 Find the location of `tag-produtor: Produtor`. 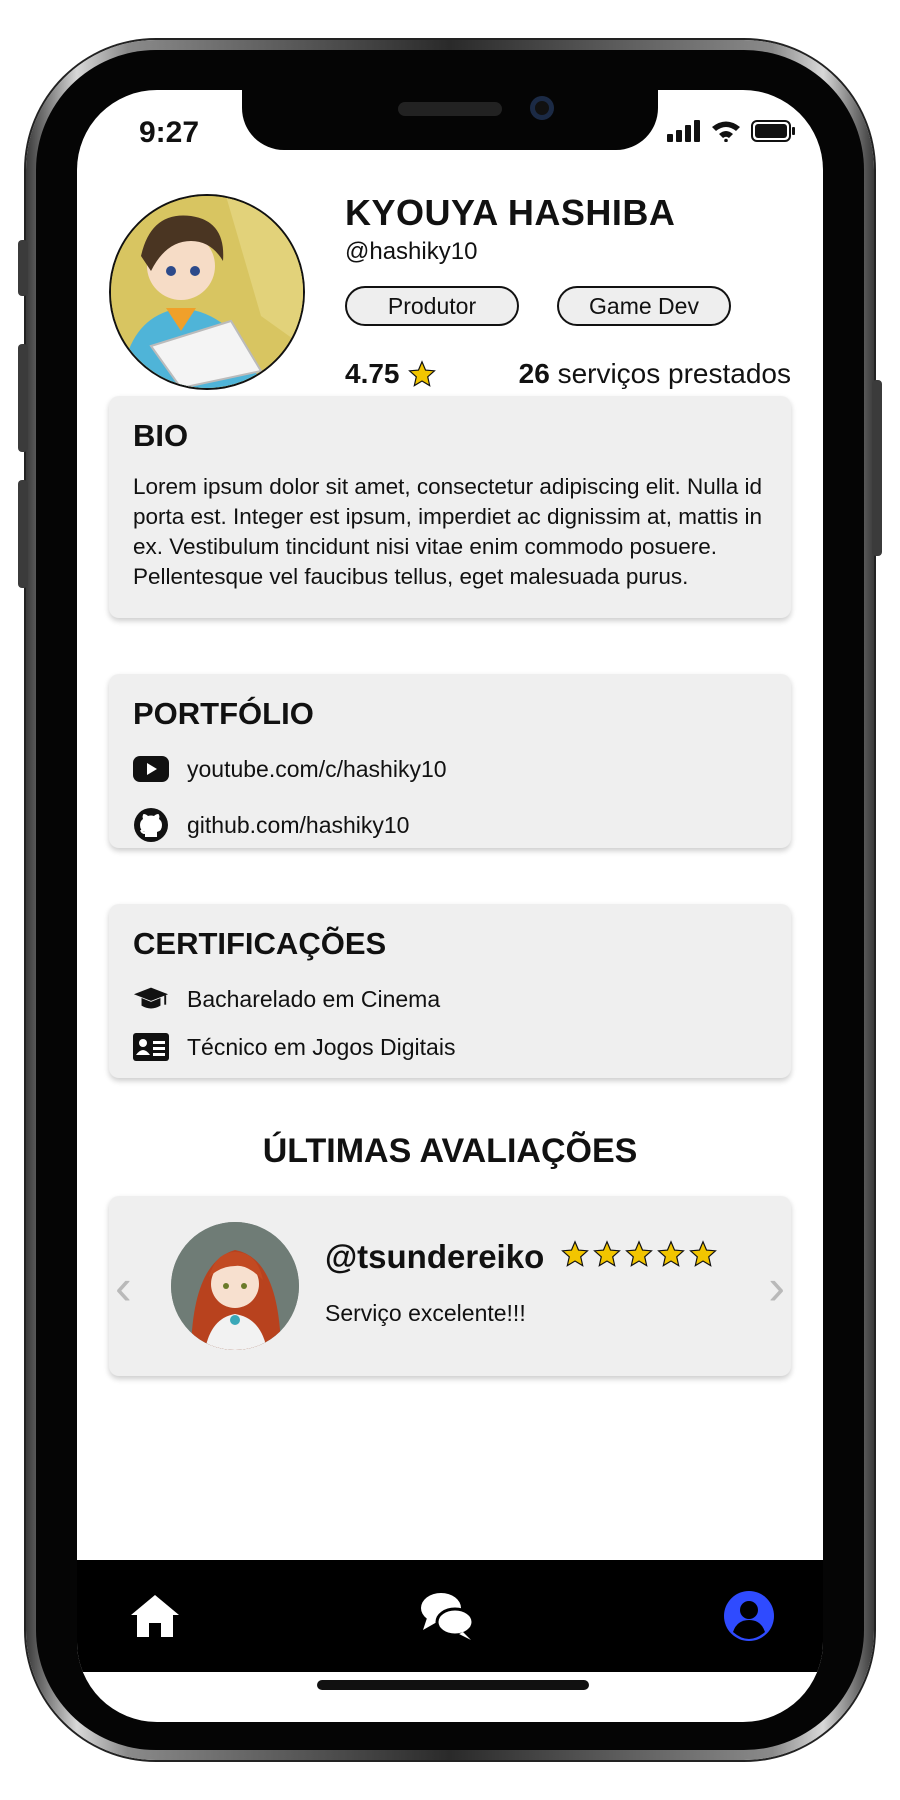

tag-produtor: Produtor is located at coordinates (432, 306).